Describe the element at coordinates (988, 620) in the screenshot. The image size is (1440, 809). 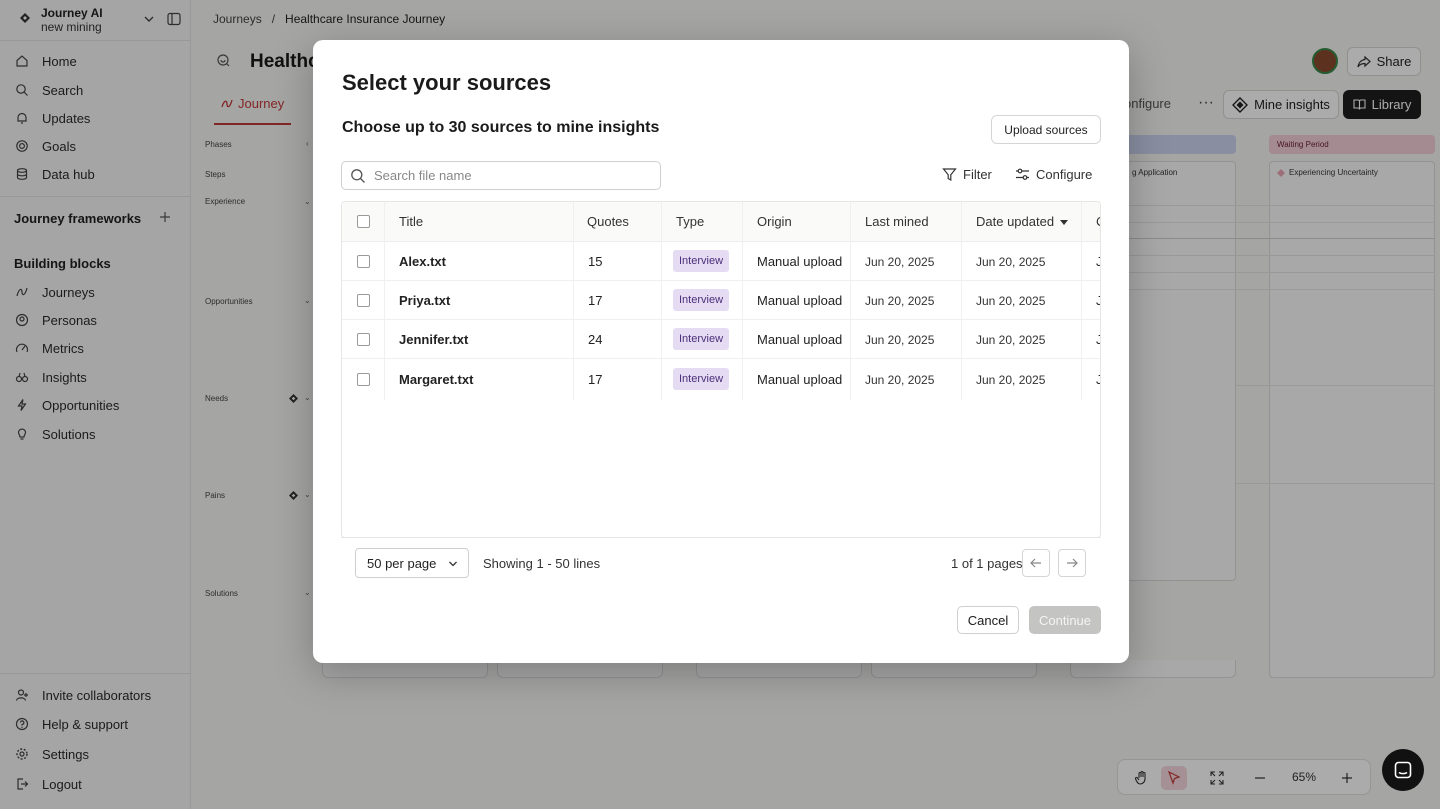
I see `cancel-button: Cancel` at that location.